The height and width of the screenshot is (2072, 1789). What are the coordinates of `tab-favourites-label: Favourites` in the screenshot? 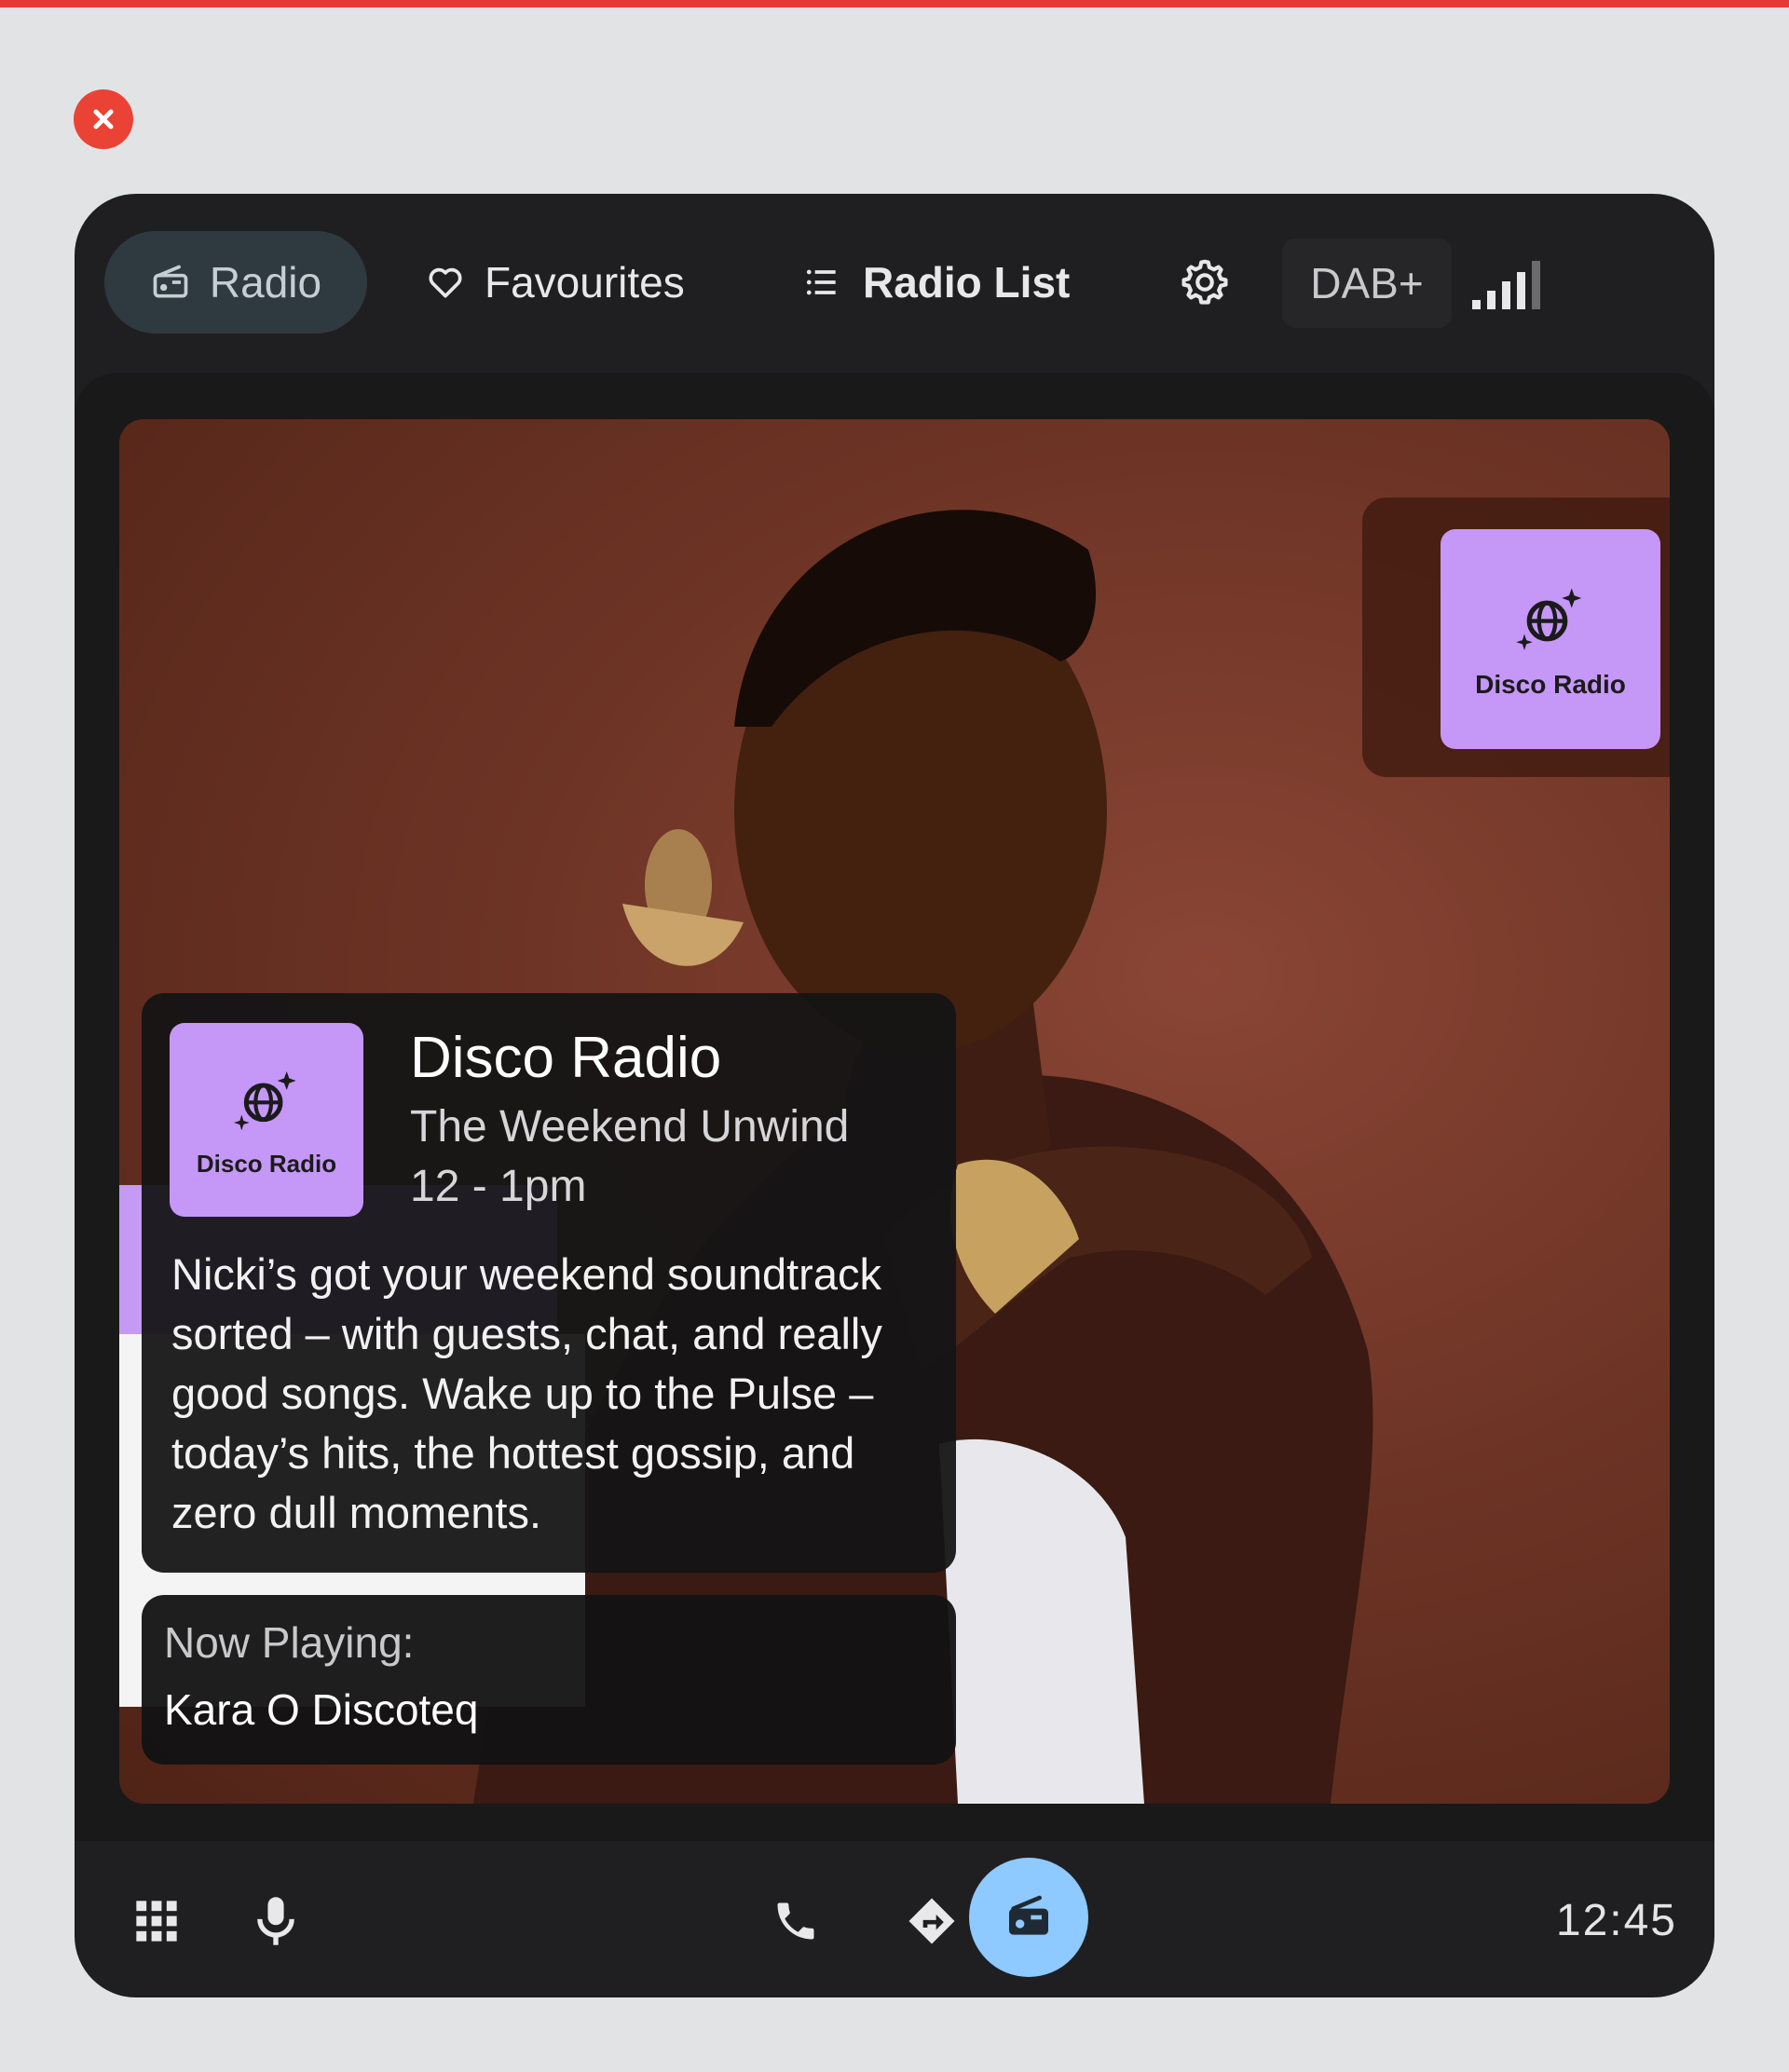 It's located at (585, 283).